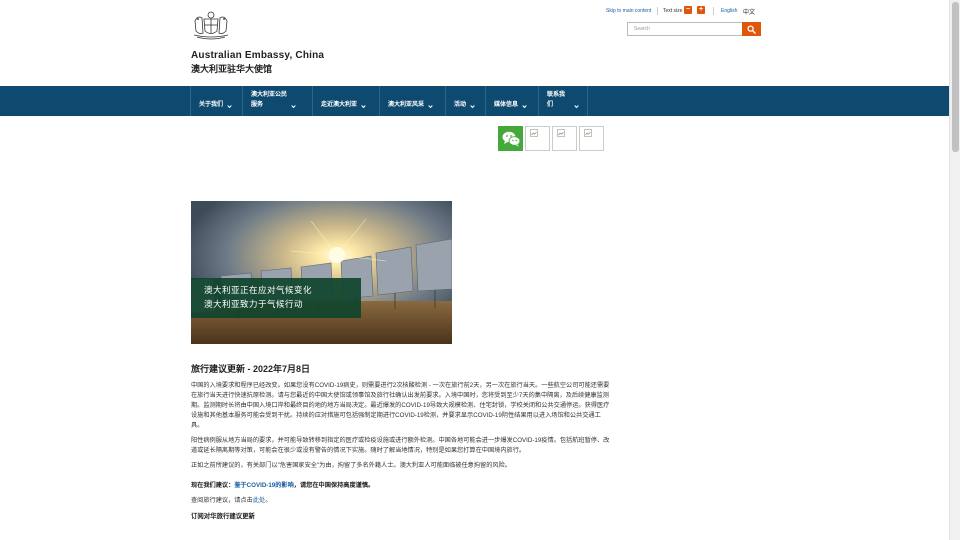  What do you see at coordinates (257, 105) in the screenshot?
I see `nav-item-label: 服务` at bounding box center [257, 105].